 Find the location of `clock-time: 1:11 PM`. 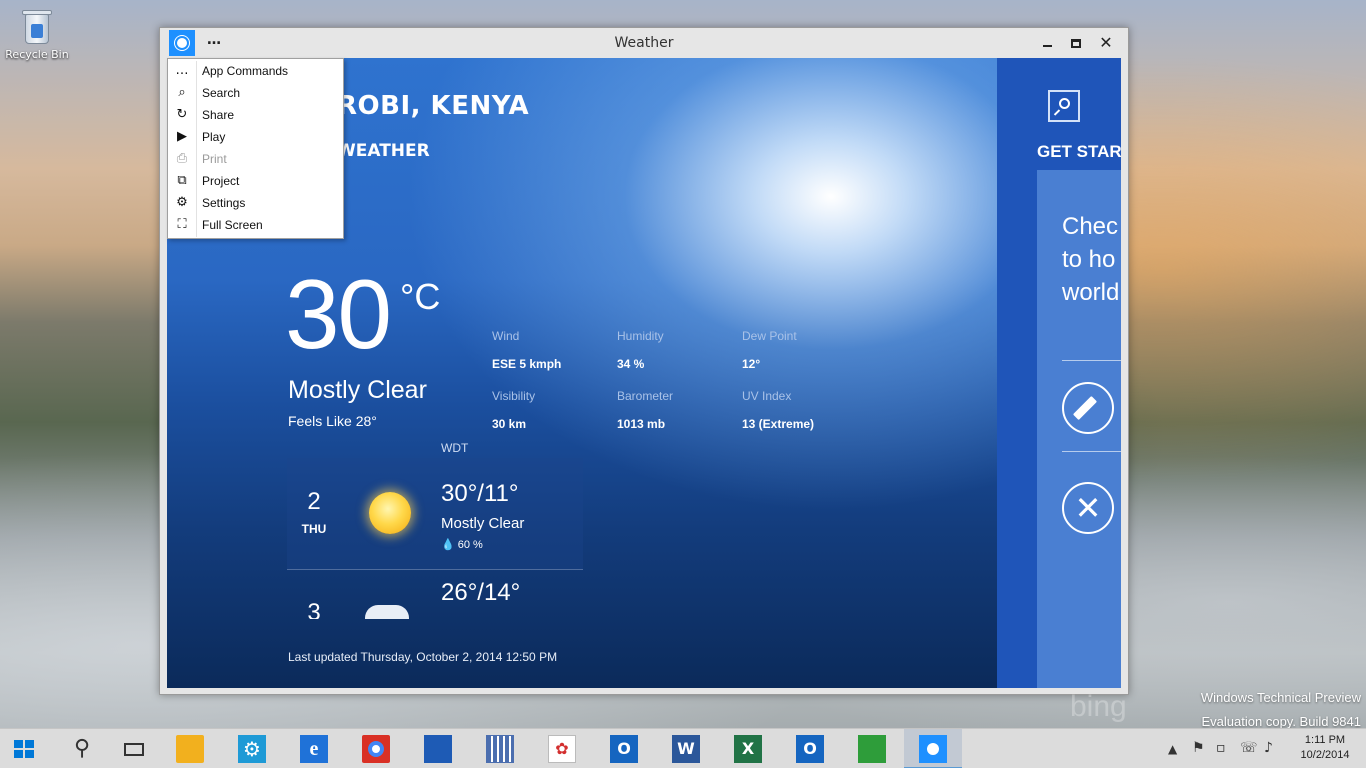

clock-time: 1:11 PM is located at coordinates (1325, 740).